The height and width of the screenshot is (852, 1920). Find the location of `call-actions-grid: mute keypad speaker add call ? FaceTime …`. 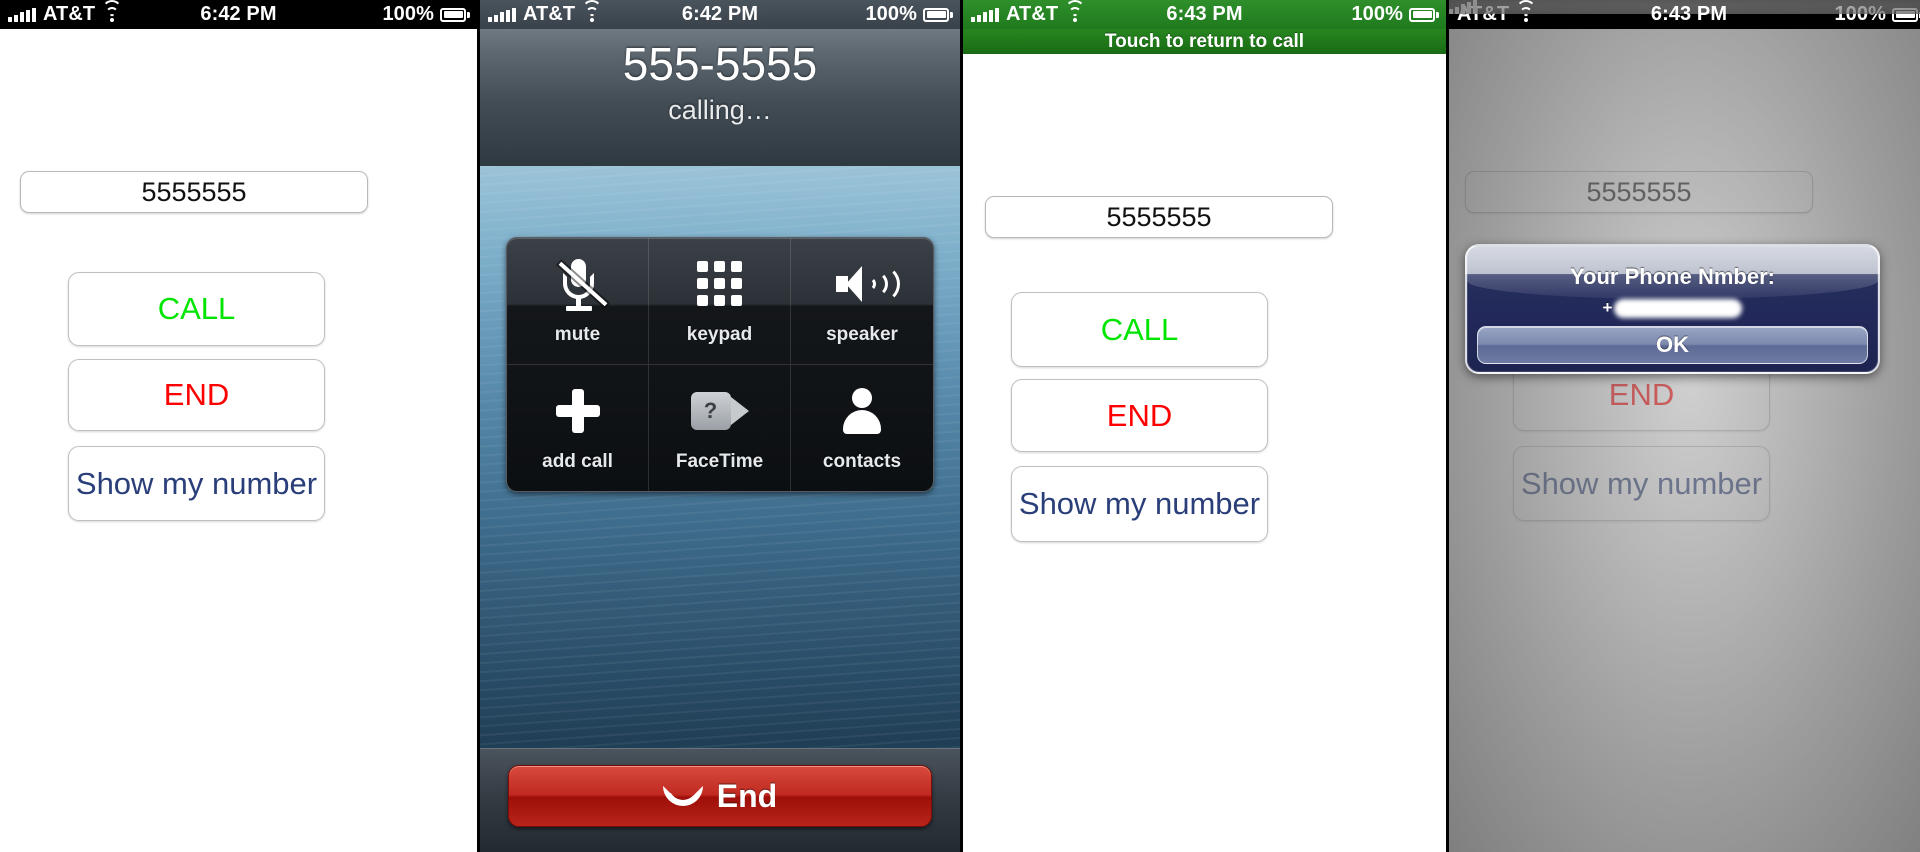

call-actions-grid: mute keypad speaker add call ? FaceTime … is located at coordinates (720, 364).